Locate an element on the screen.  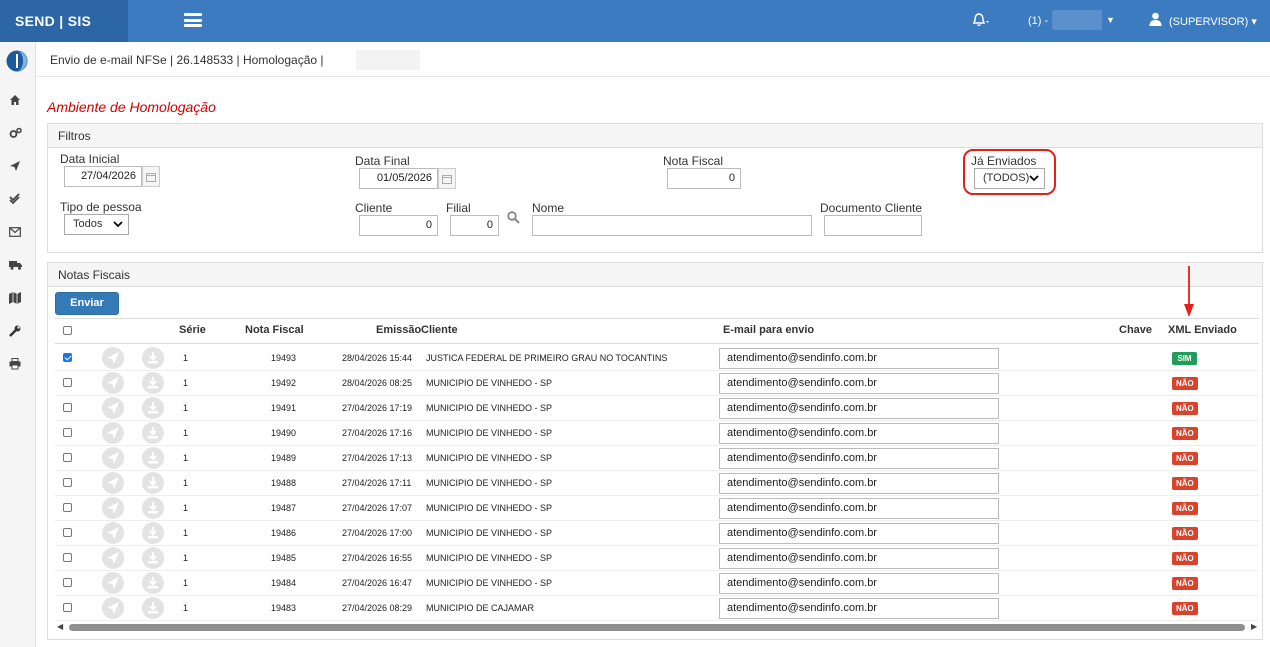
col-nota: Nota Fiscal is located at coordinates (274, 330).